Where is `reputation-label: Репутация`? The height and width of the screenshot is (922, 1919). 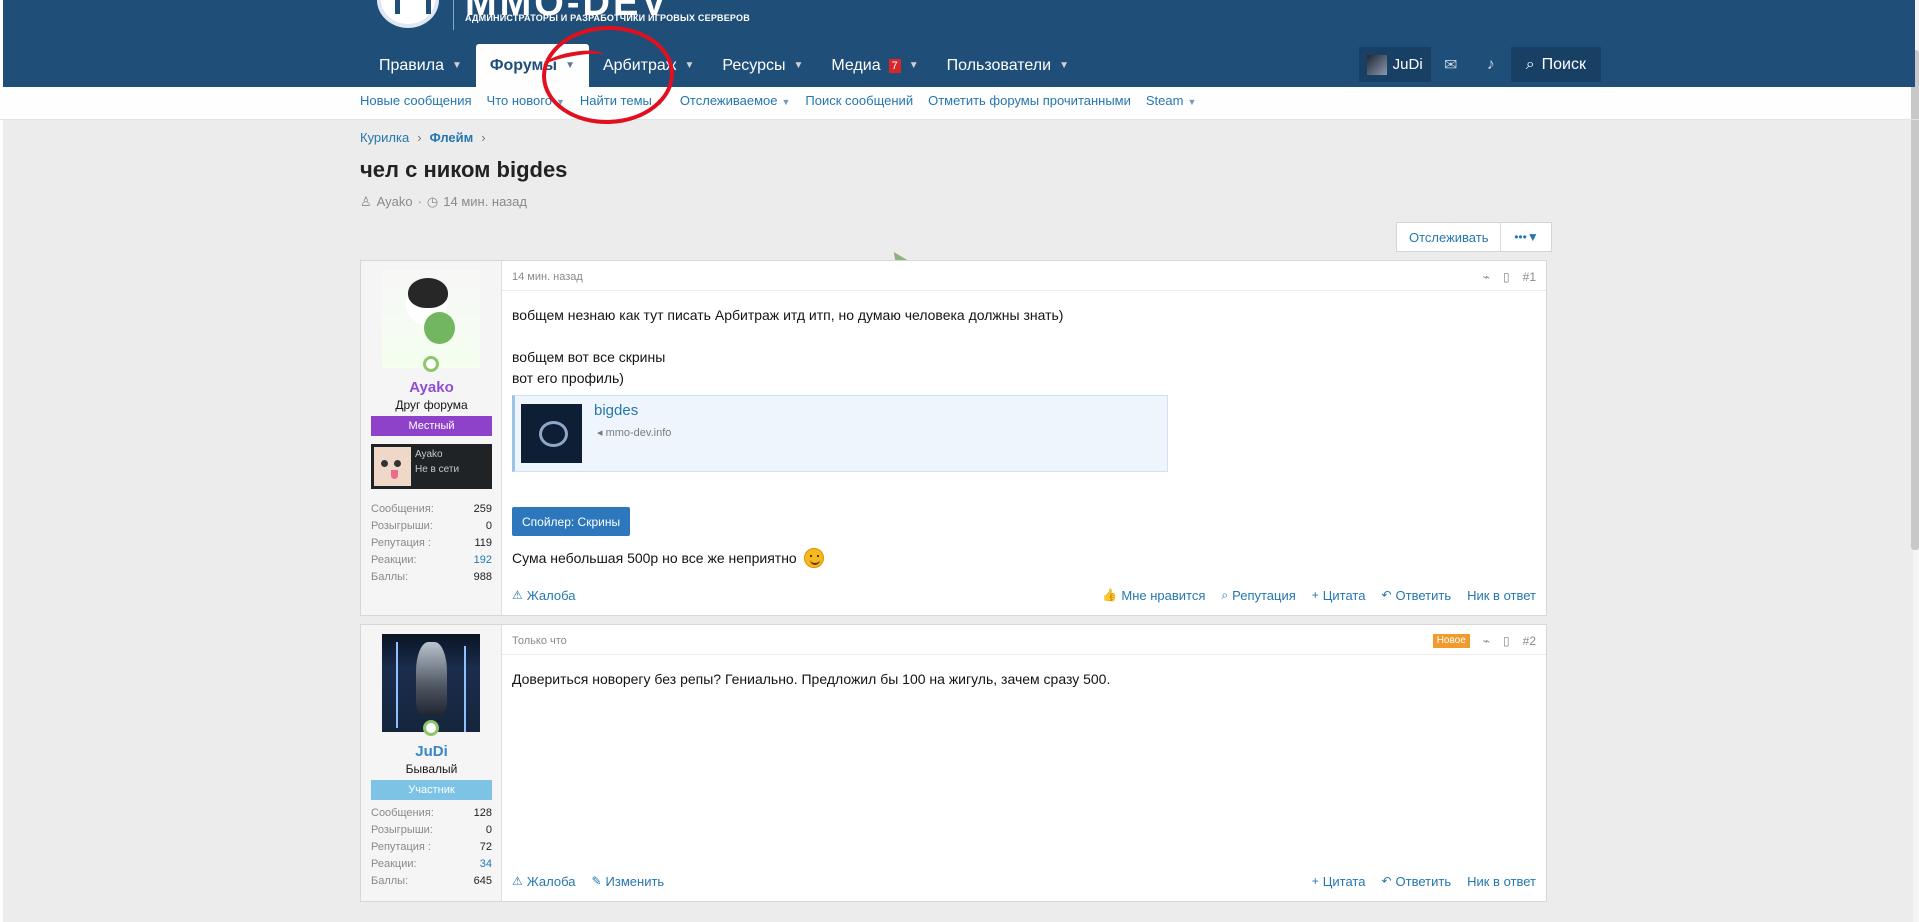
reputation-label: Репутация is located at coordinates (1264, 595).